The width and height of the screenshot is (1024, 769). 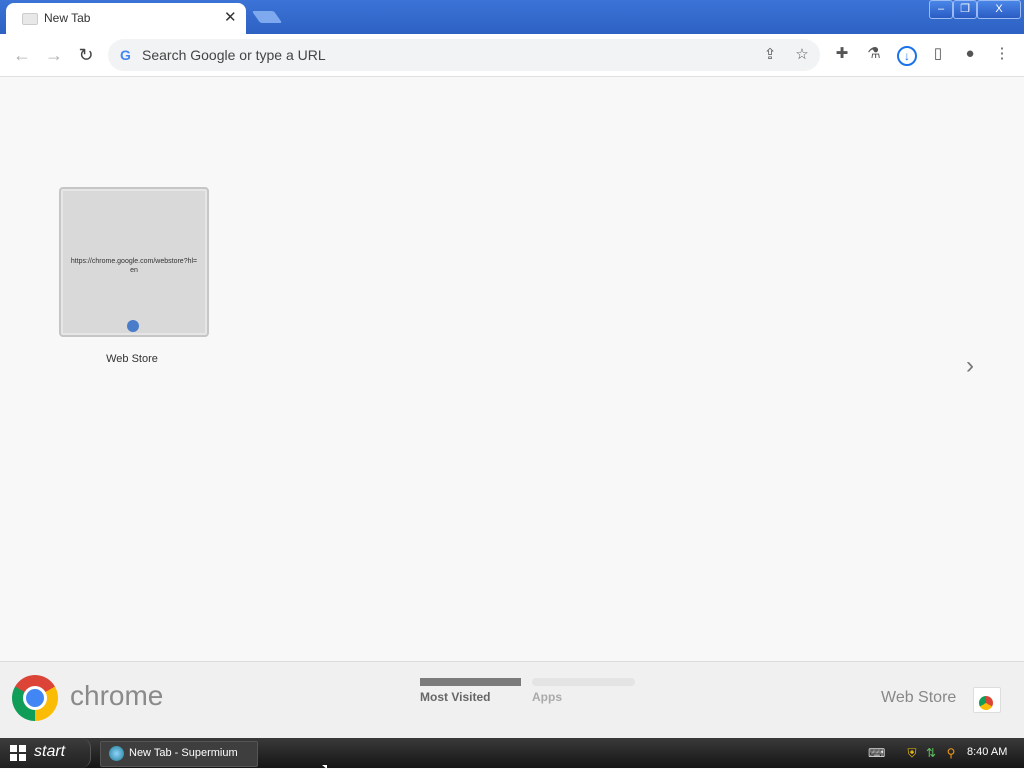 What do you see at coordinates (30, 19) in the screenshot?
I see `tab-favicon-icon` at bounding box center [30, 19].